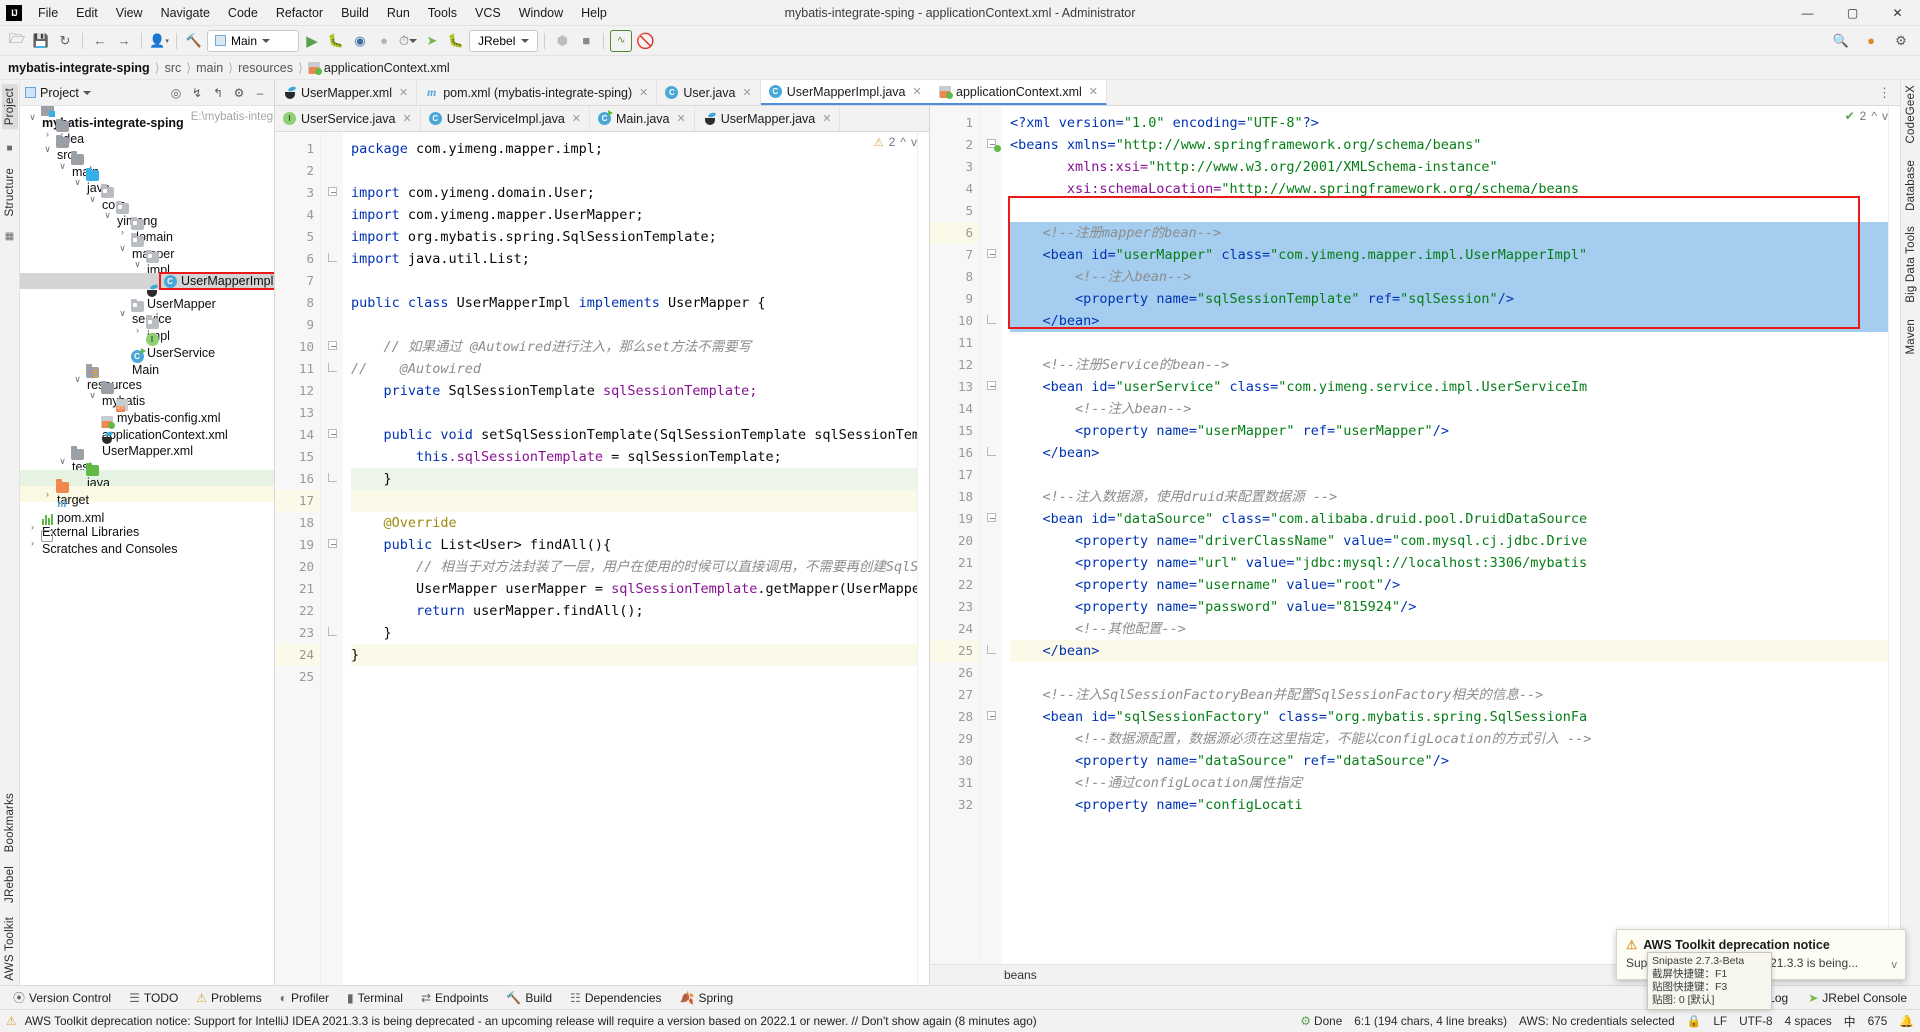 The width and height of the screenshot is (1920, 1032). Describe the element at coordinates (529, 998) in the screenshot. I see `bottom-item-build: 🔨 Build` at that location.